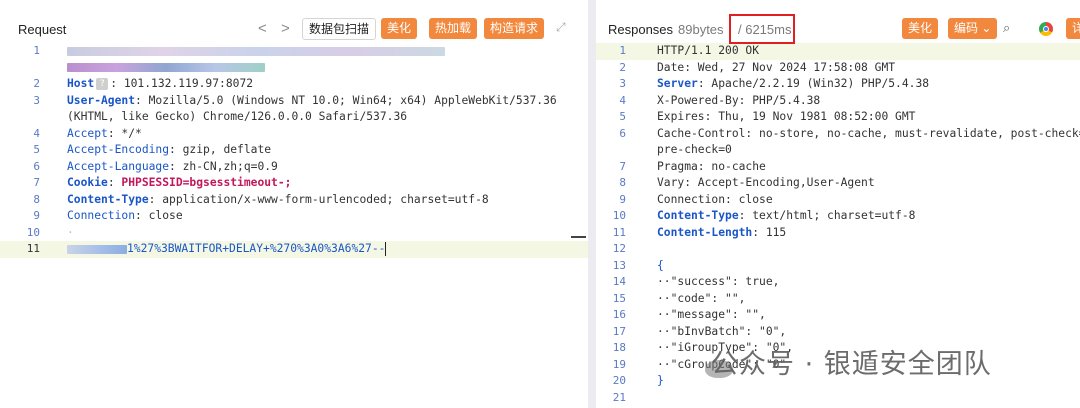 This screenshot has width=1080, height=408. Describe the element at coordinates (1006, 28) in the screenshot. I see `search-icon: ⌕` at that location.